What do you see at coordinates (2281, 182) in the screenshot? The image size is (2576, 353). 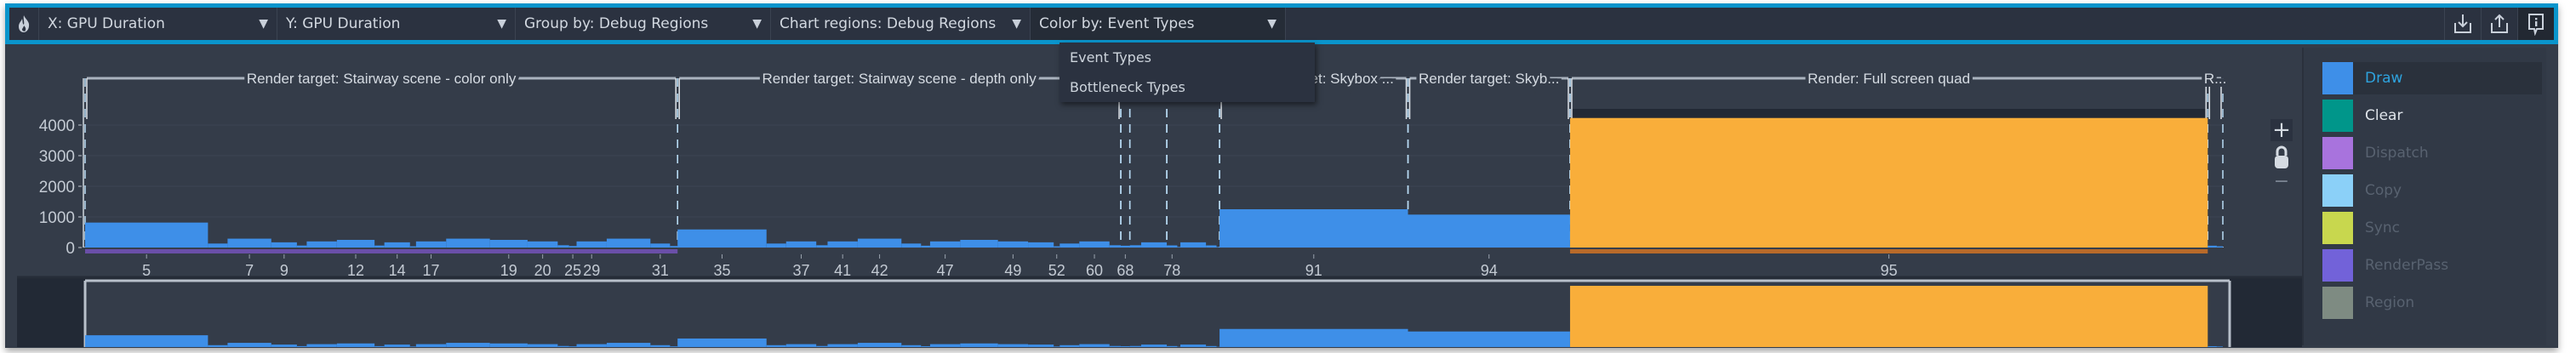 I see `zoom-out-button: −` at bounding box center [2281, 182].